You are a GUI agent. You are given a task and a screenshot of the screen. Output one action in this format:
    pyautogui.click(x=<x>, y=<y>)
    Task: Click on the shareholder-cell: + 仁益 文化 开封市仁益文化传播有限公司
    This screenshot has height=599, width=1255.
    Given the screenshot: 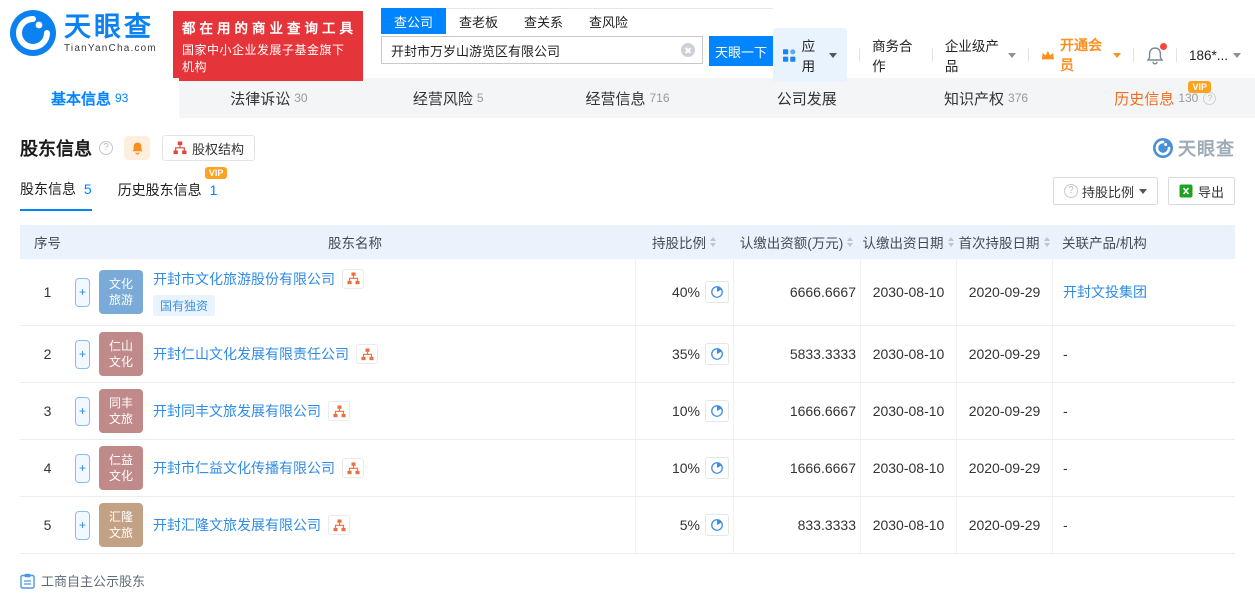 What is the action you would take?
    pyautogui.click(x=355, y=468)
    